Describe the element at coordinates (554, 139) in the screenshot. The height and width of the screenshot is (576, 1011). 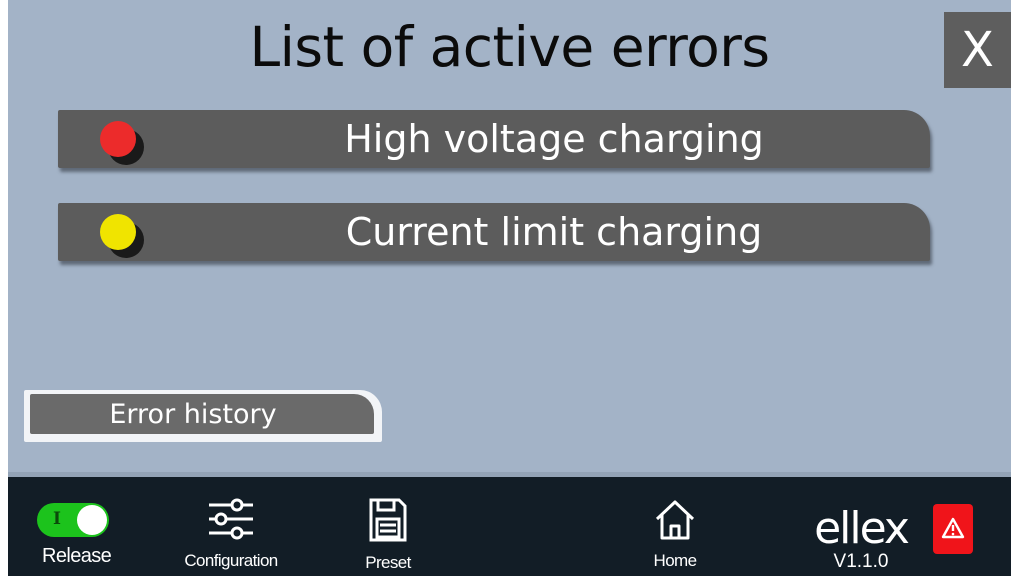
I see `error-label: High voltage charging` at that location.